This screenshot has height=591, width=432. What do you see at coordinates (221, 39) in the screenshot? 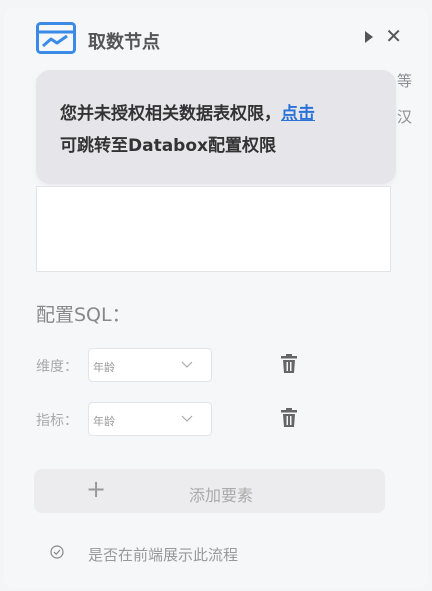
I see `panel-header: 取数节点 ✕` at bounding box center [221, 39].